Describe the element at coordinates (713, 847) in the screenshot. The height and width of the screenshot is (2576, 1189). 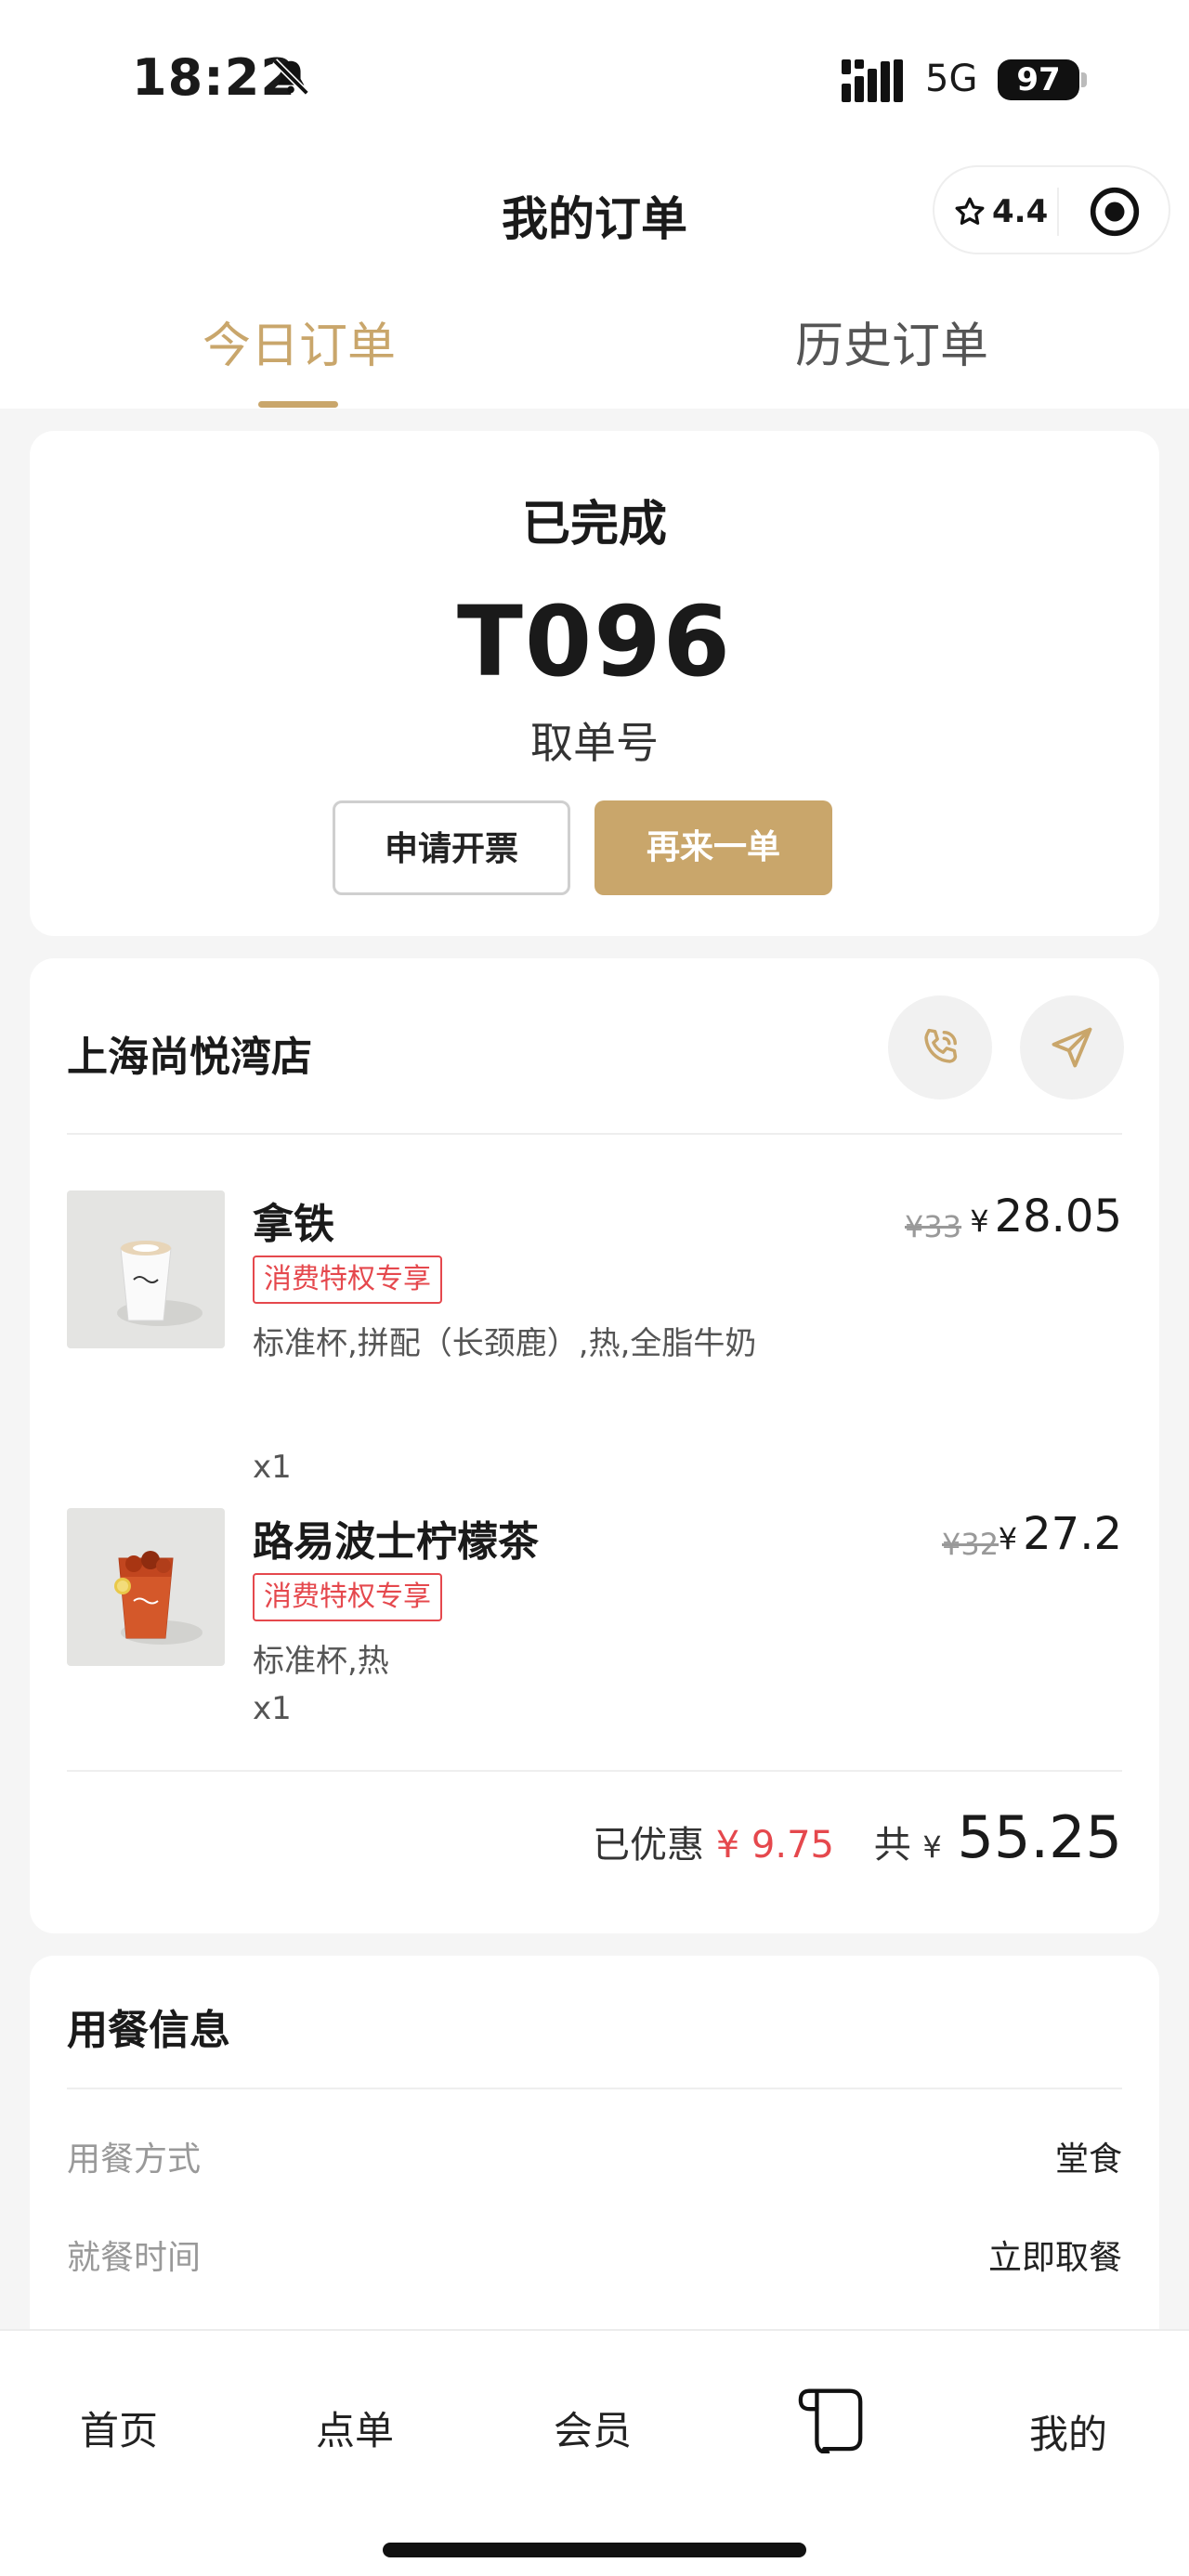
I see `reorder-button: 再来一单` at that location.